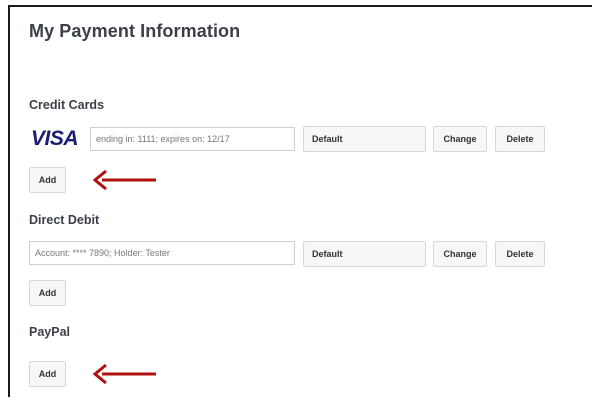 This screenshot has width=594, height=399. Describe the element at coordinates (520, 139) in the screenshot. I see `credit-card-delete-button: Delete` at that location.